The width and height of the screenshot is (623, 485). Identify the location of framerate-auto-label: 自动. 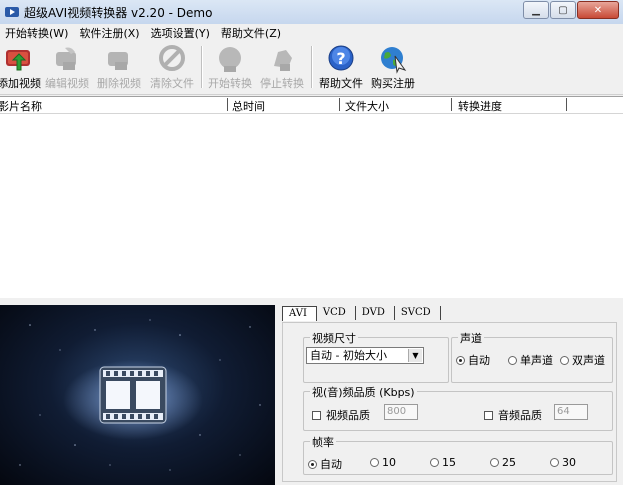
(331, 464).